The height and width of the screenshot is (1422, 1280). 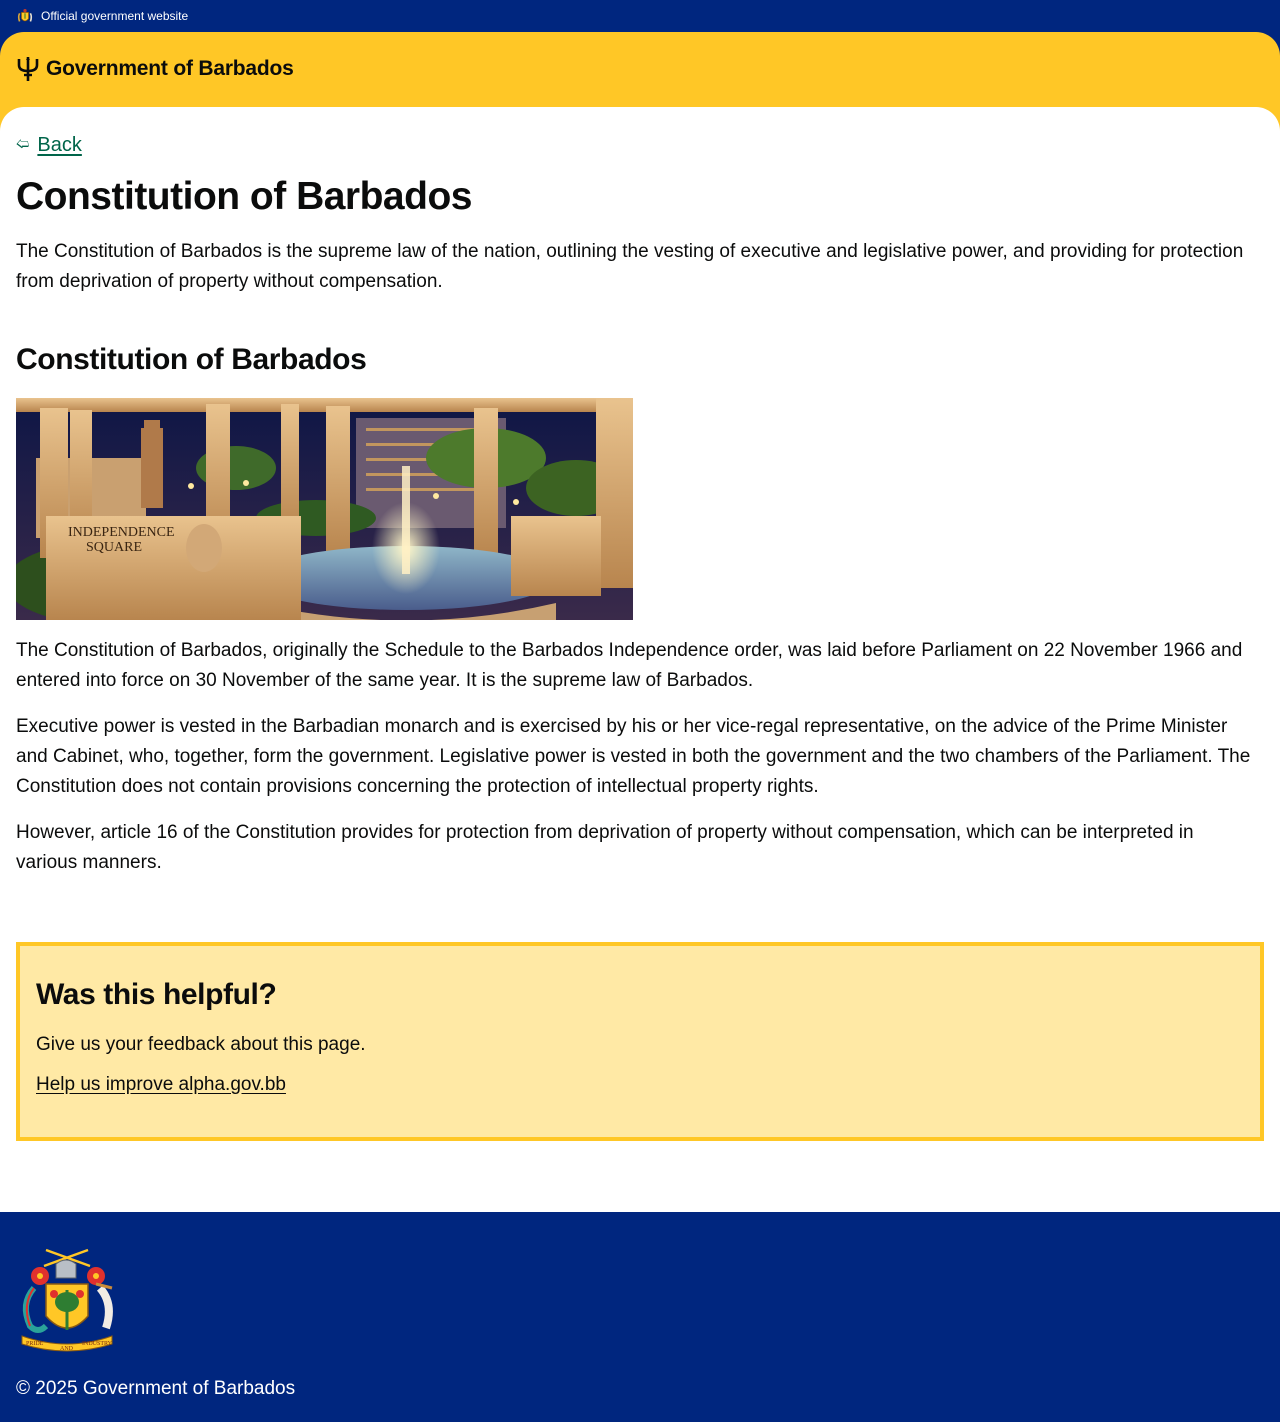 I want to click on page-title: Constitution of Barbados, so click(x=244, y=196).